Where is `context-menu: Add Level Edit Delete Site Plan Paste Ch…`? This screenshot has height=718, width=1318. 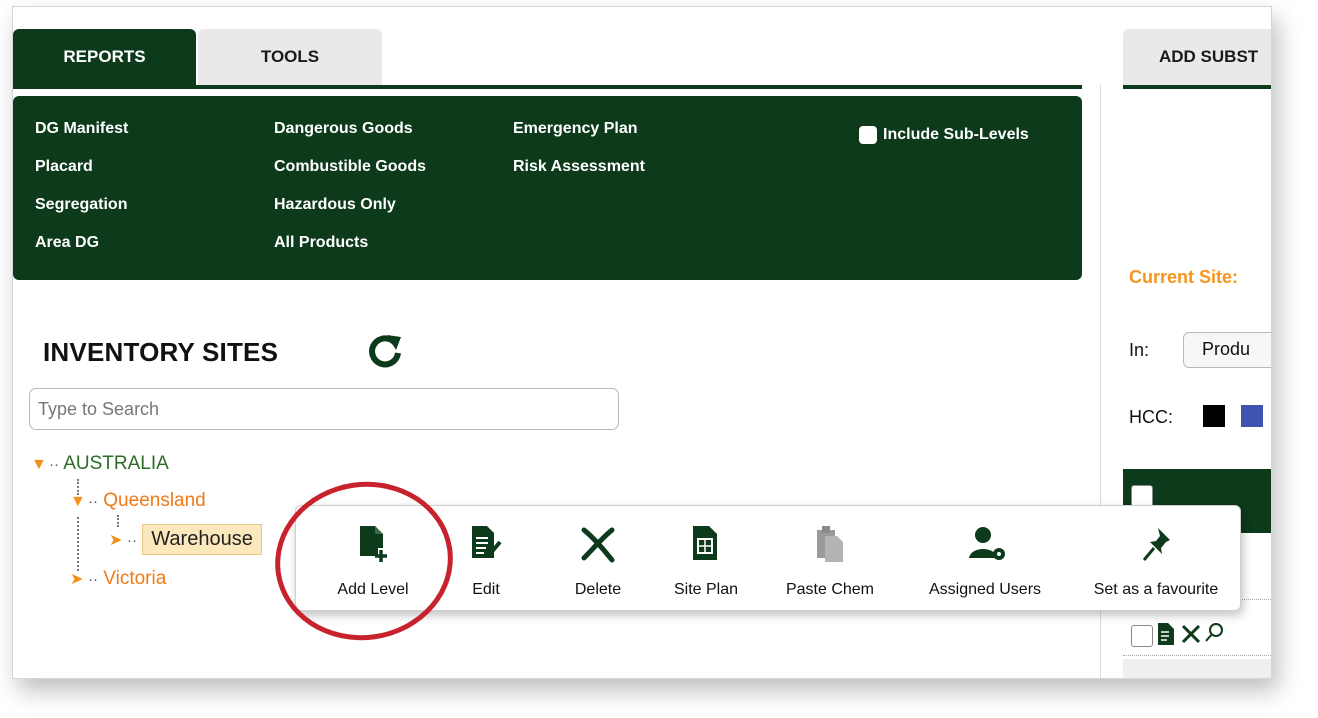
context-menu: Add Level Edit Delete Site Plan Paste Ch… is located at coordinates (768, 558).